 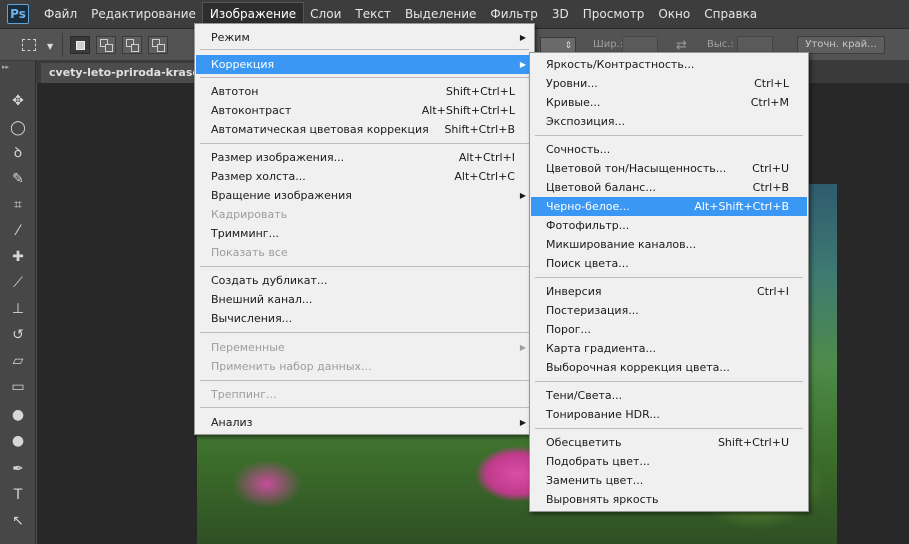 What do you see at coordinates (669, 83) in the screenshot?
I see `menu-item-levels: Уровни... Ctrl+L` at bounding box center [669, 83].